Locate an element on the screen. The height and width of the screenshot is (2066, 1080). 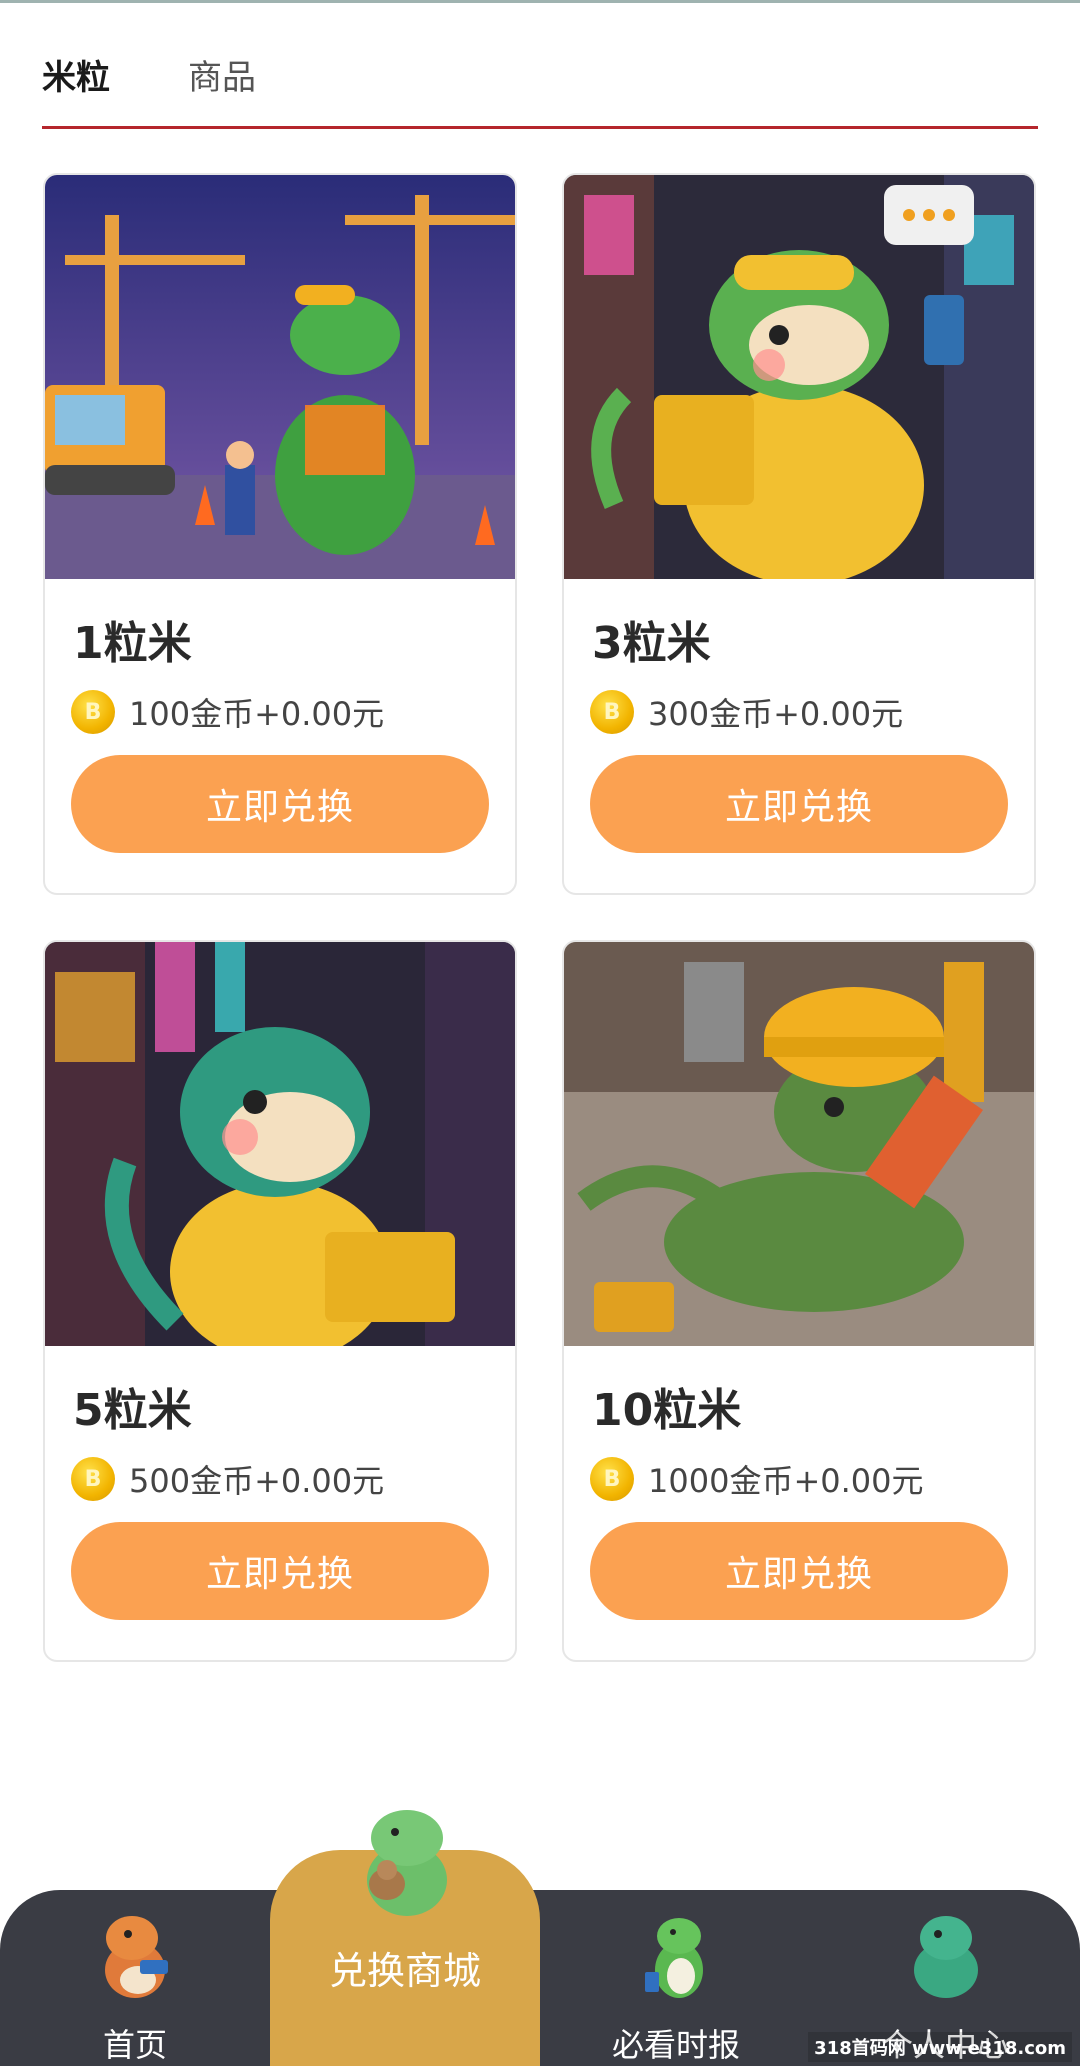
nav-label-shop: 兑换商城 is located at coordinates (404, 1971).